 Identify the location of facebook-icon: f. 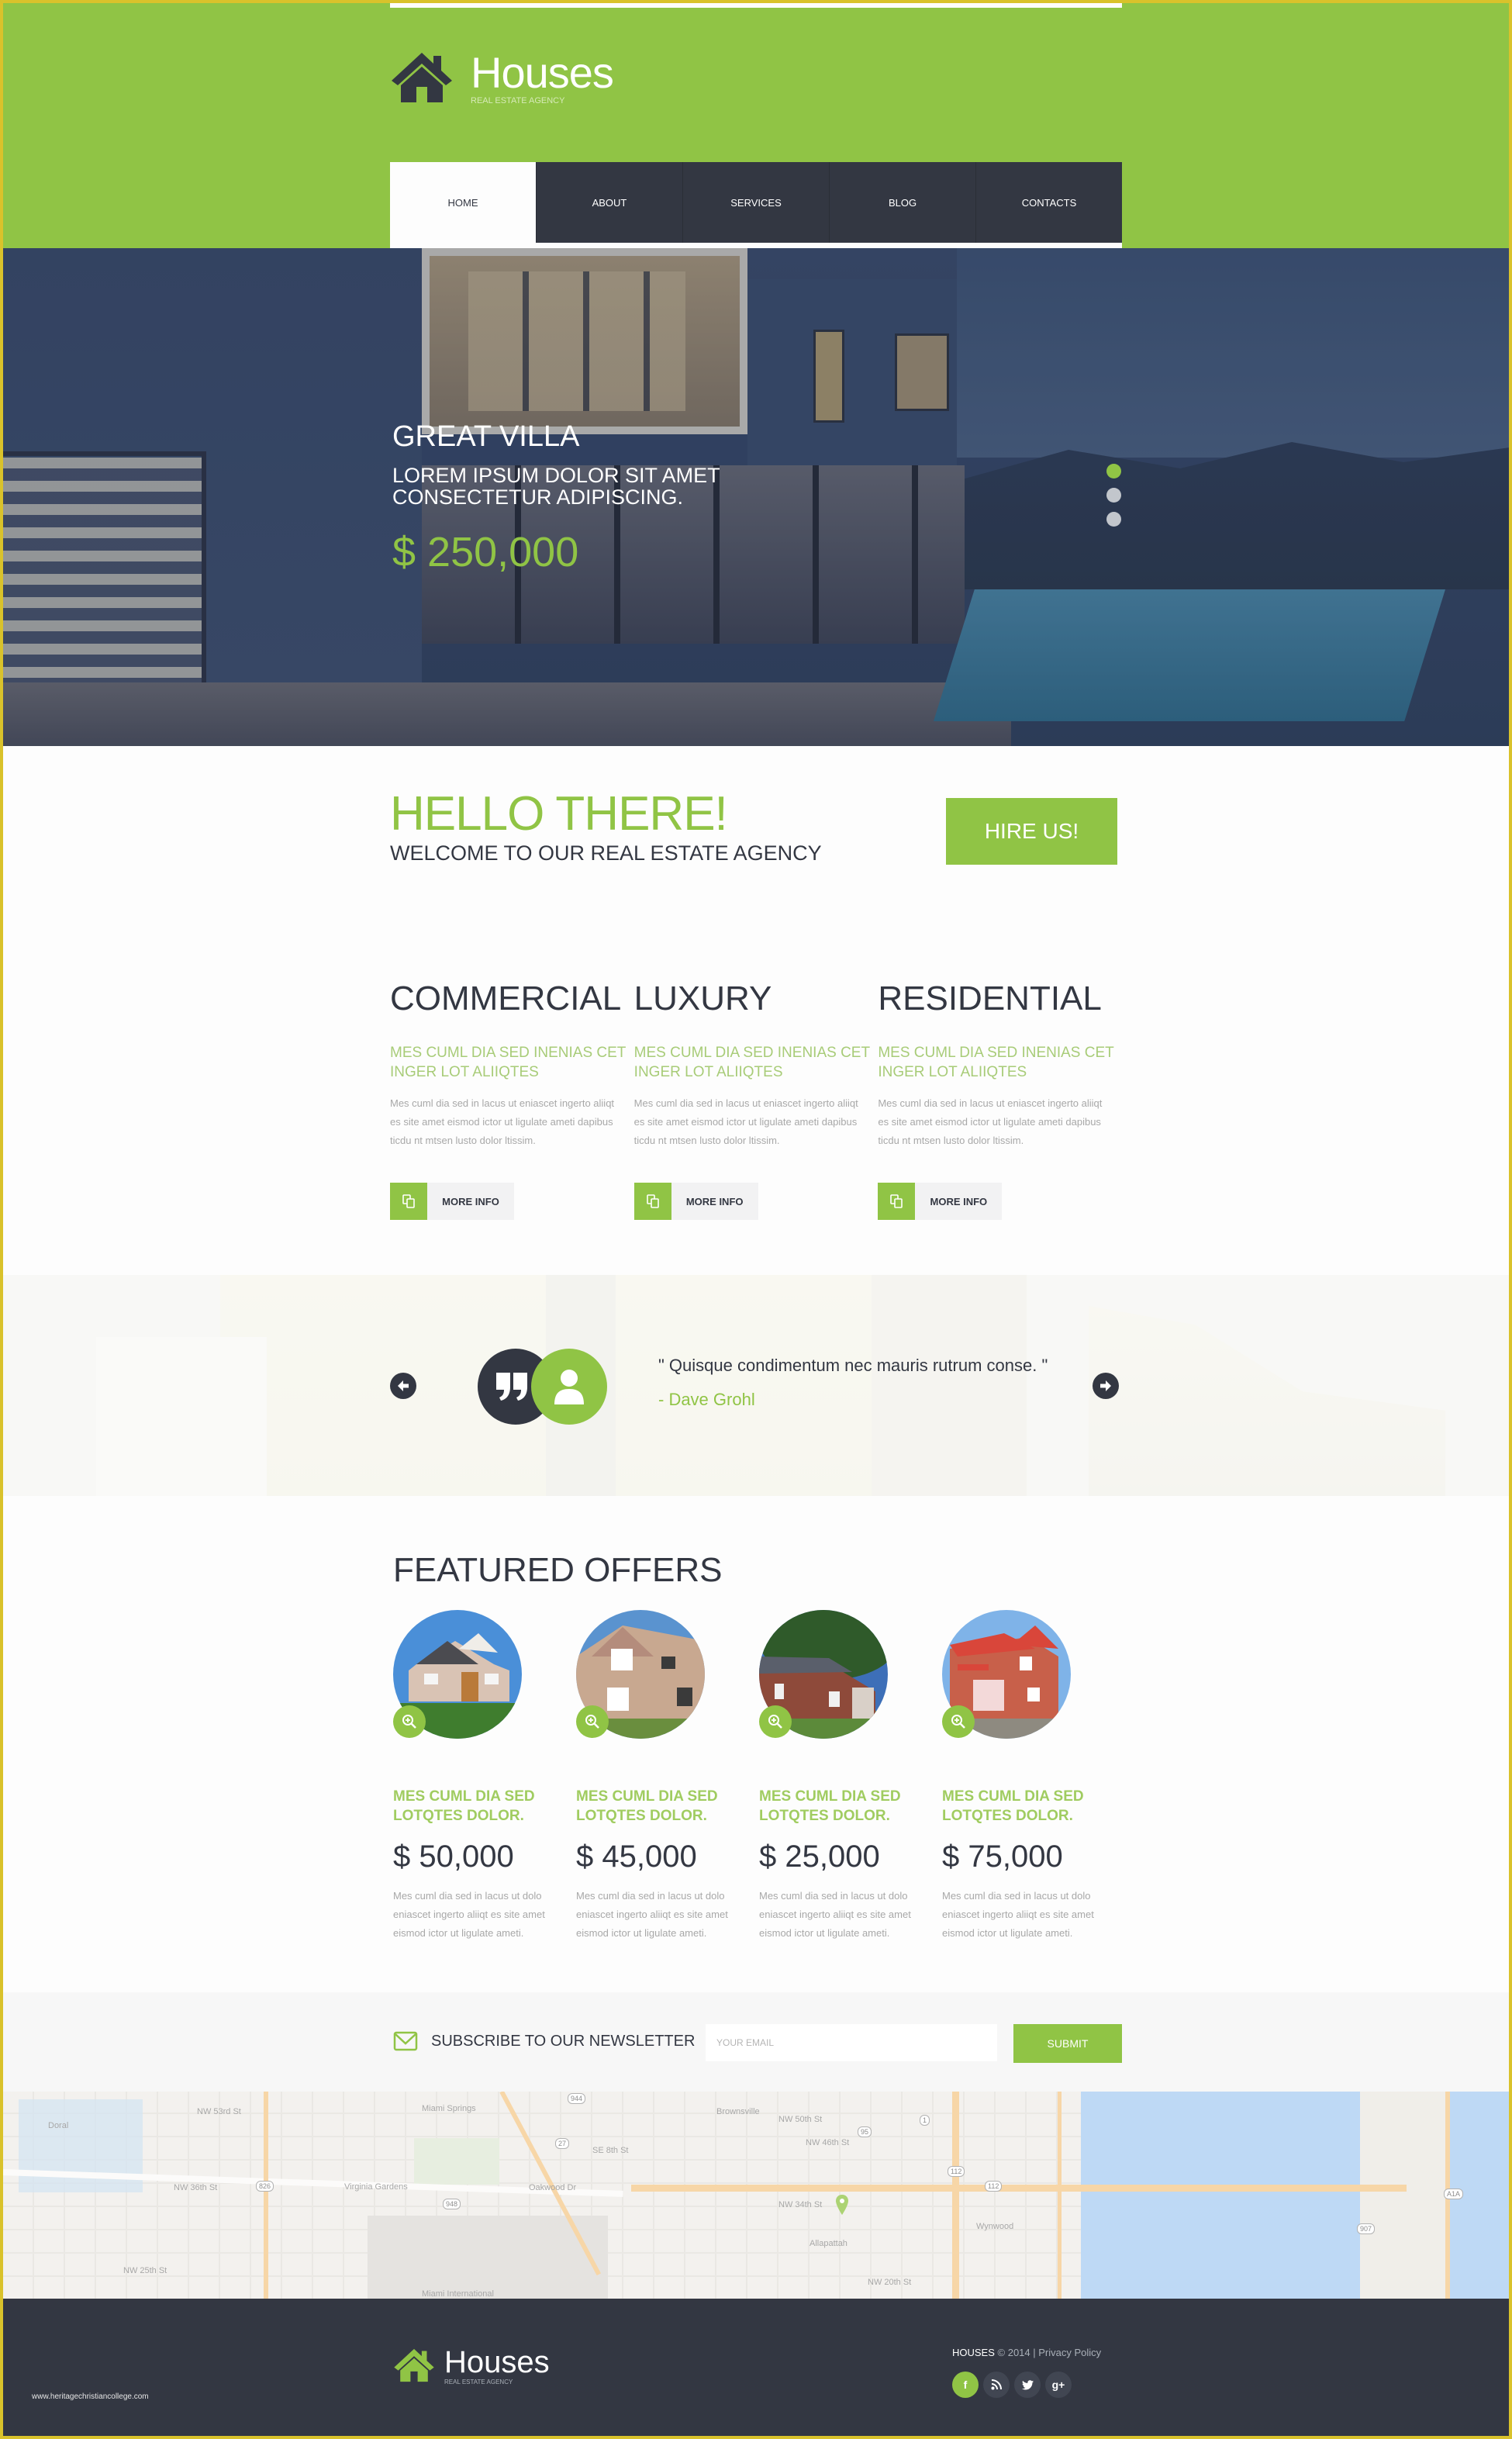
(965, 2385).